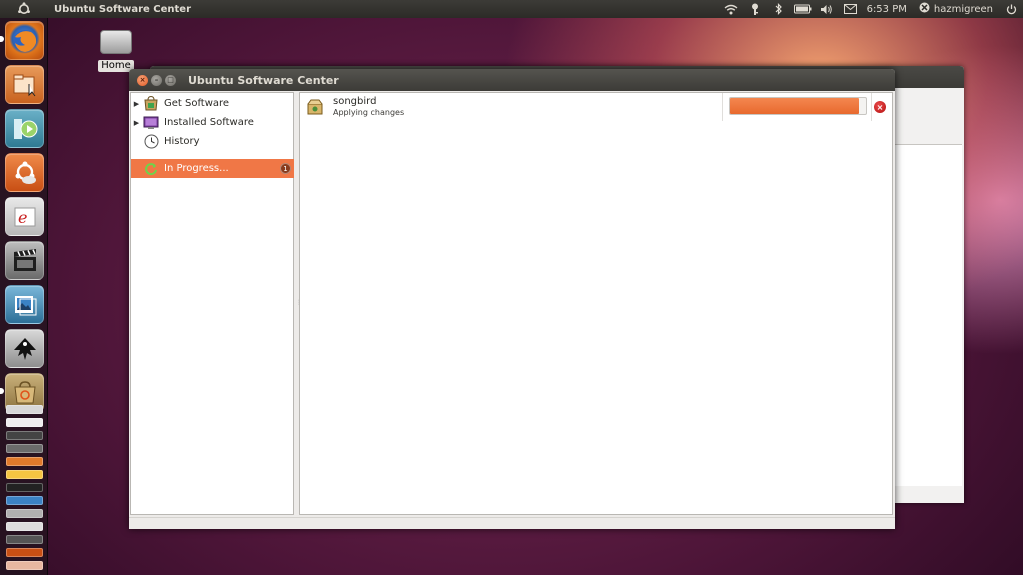  What do you see at coordinates (299, 304) in the screenshot?
I see `pane-splitter-handle: ⋮` at bounding box center [299, 304].